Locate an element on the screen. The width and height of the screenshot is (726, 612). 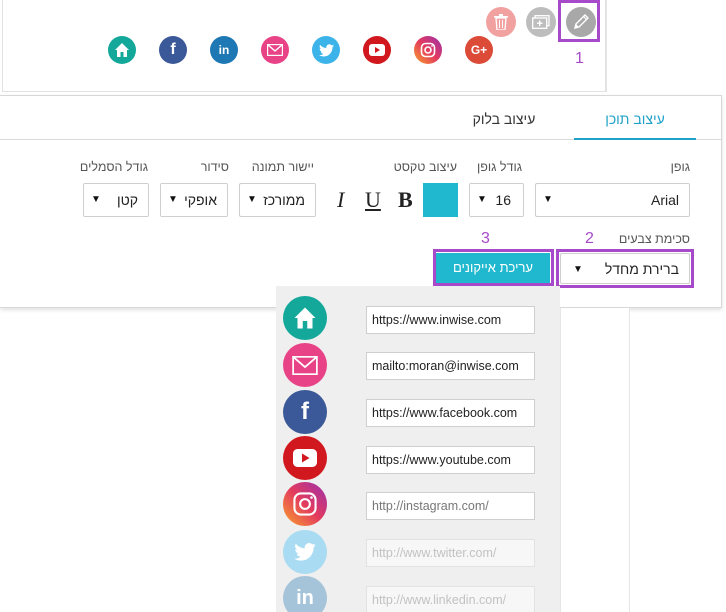
image-align-value: ממורכז is located at coordinates (284, 200).